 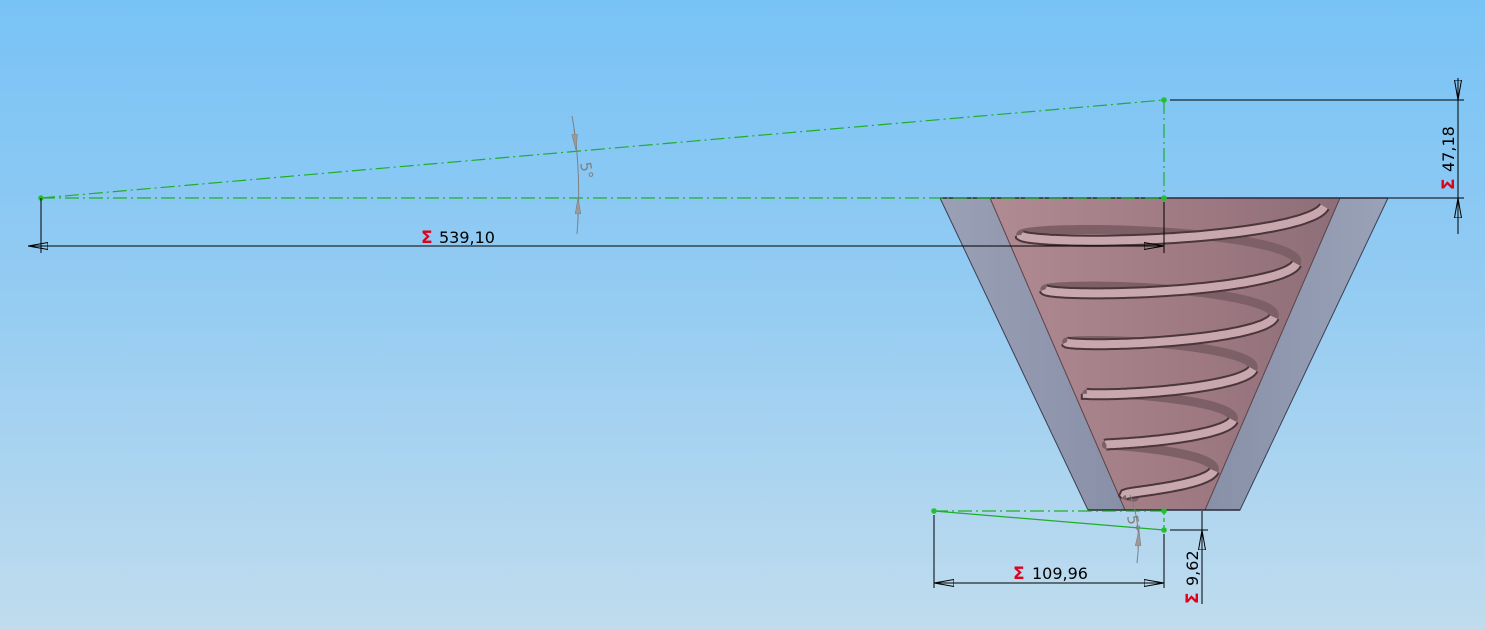 I want to click on sketch-line-top-slope, so click(x=602, y=149).